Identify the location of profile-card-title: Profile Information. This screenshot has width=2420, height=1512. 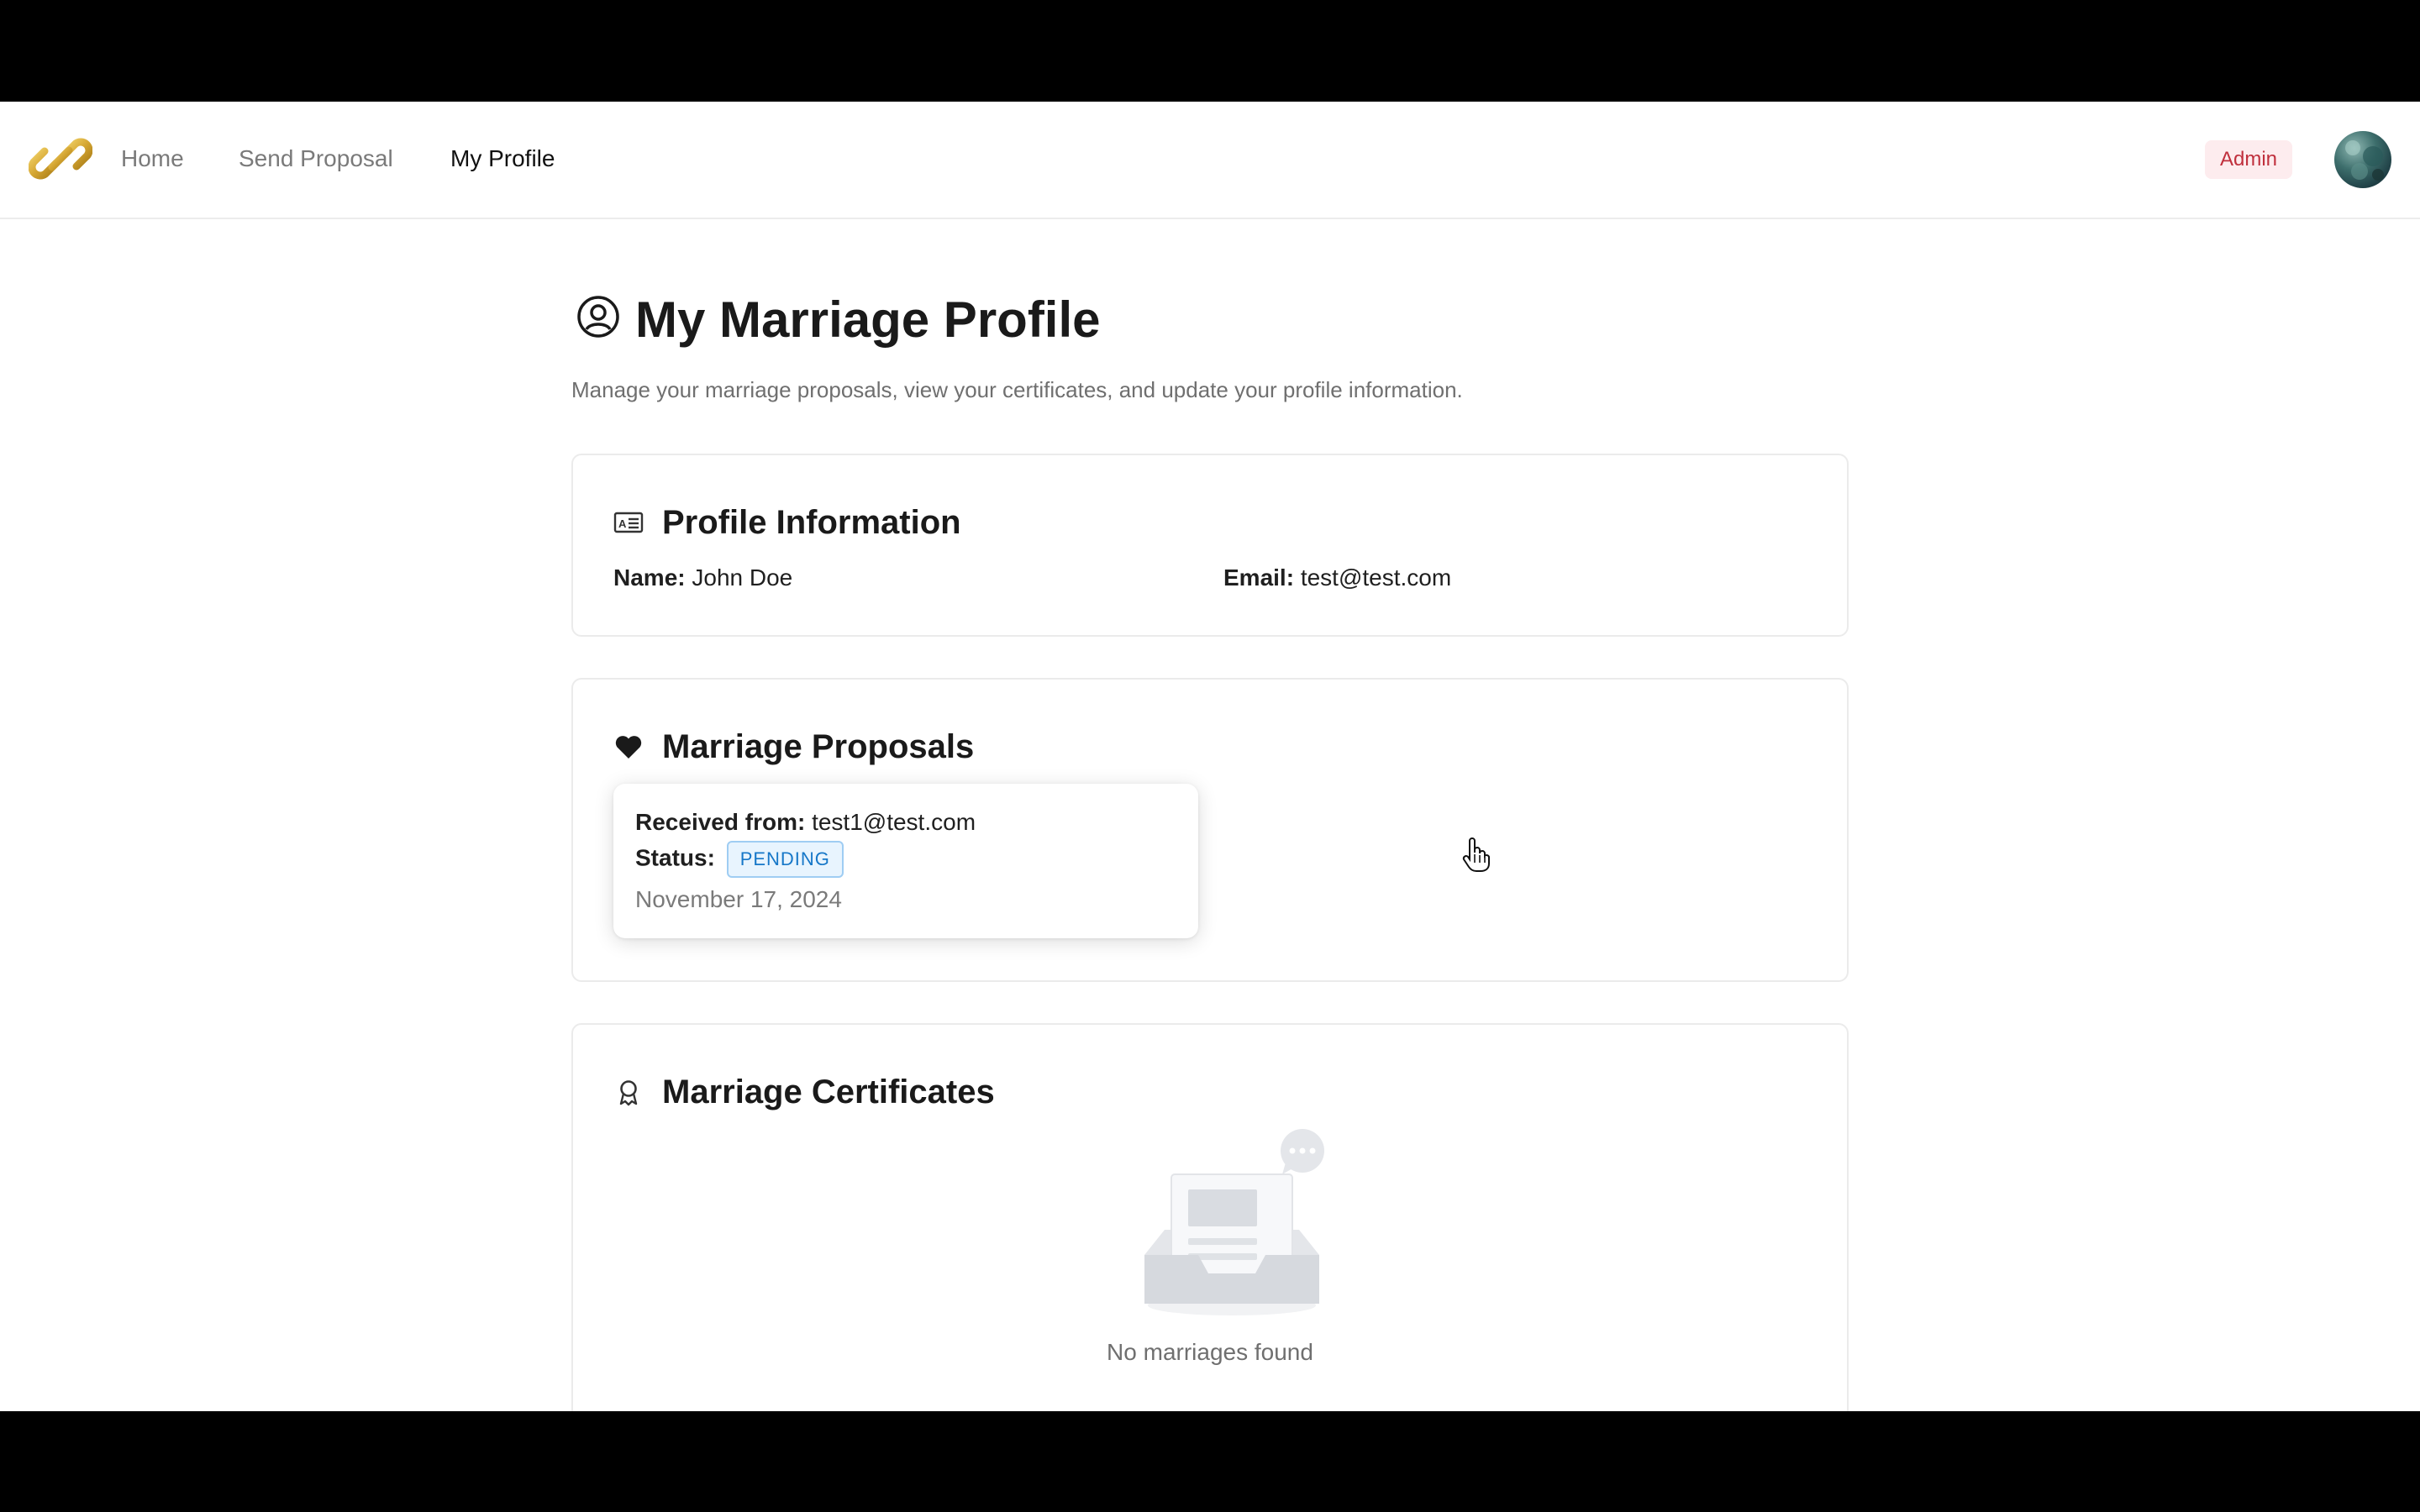
(811, 522).